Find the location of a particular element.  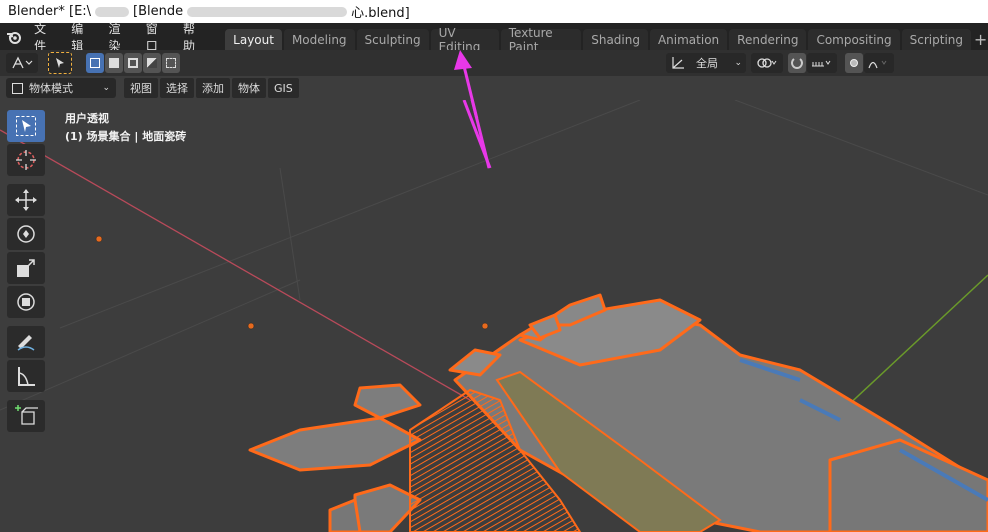

annotate-tool is located at coordinates (26, 342).